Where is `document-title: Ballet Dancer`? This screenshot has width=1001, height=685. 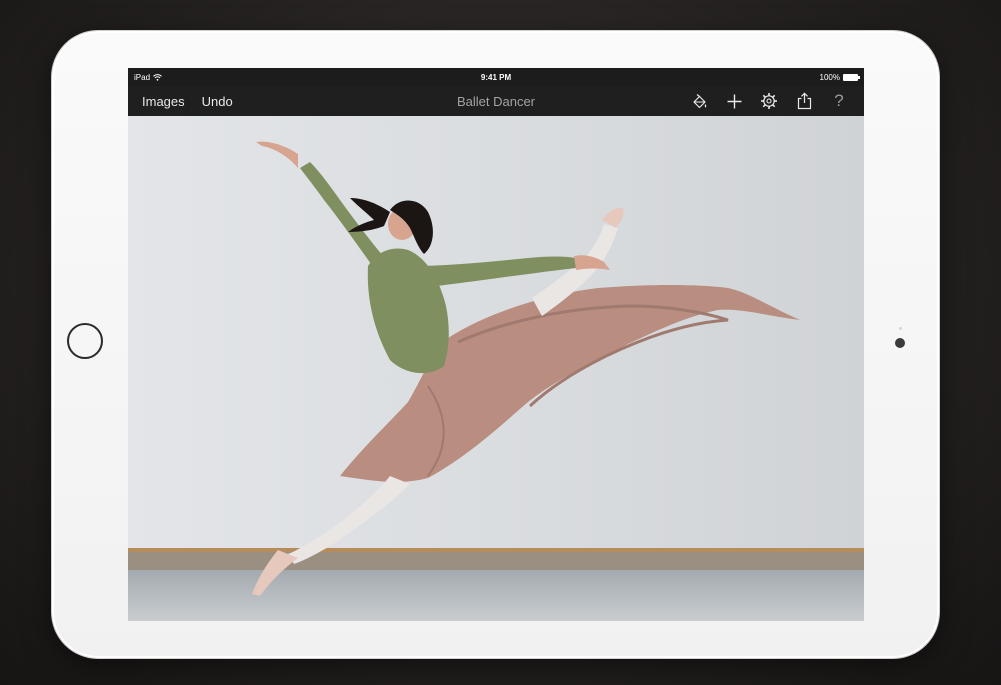
document-title: Ballet Dancer is located at coordinates (496, 101).